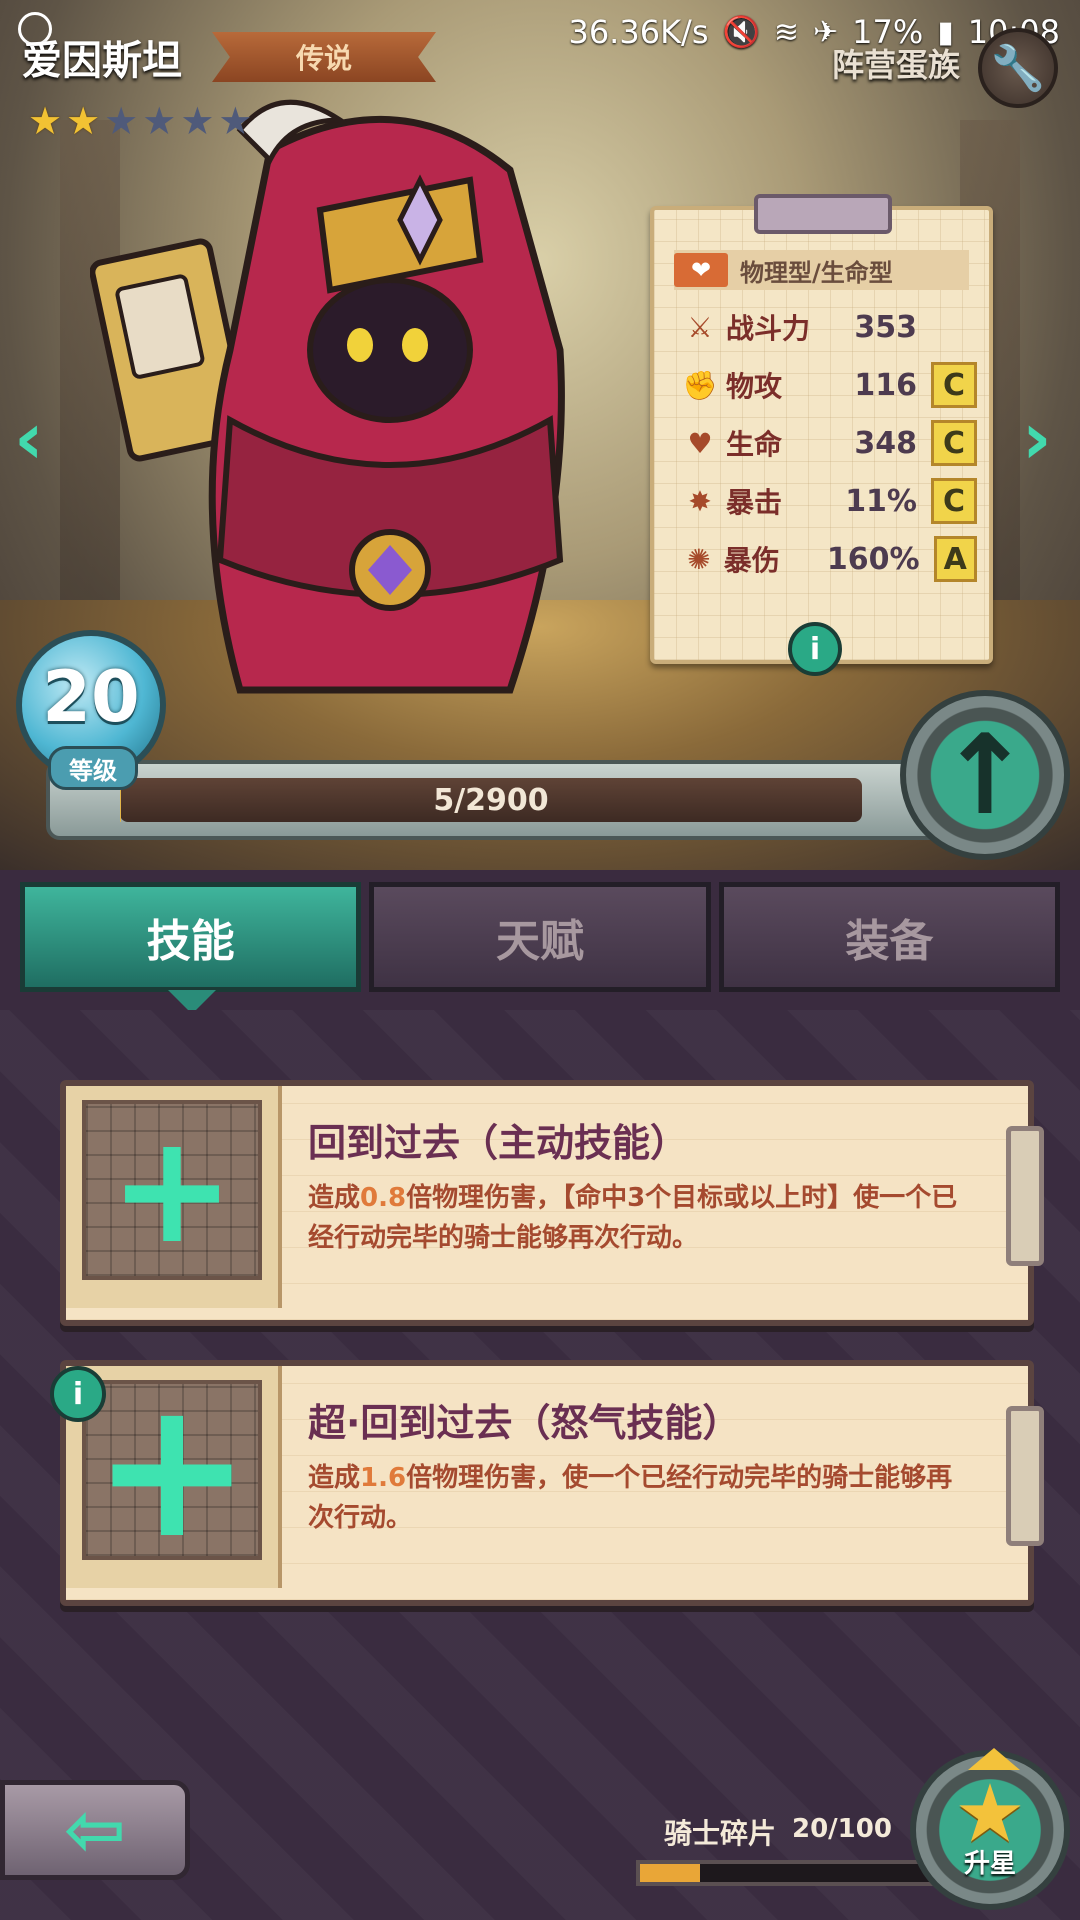  I want to click on next-hero-button: ›, so click(1037, 438).